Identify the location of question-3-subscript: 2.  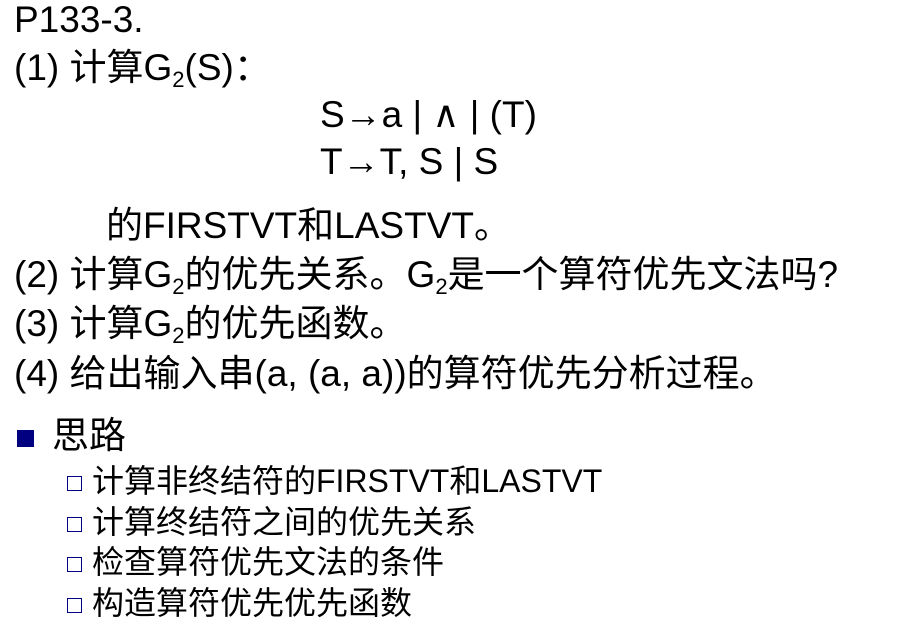
(178, 335).